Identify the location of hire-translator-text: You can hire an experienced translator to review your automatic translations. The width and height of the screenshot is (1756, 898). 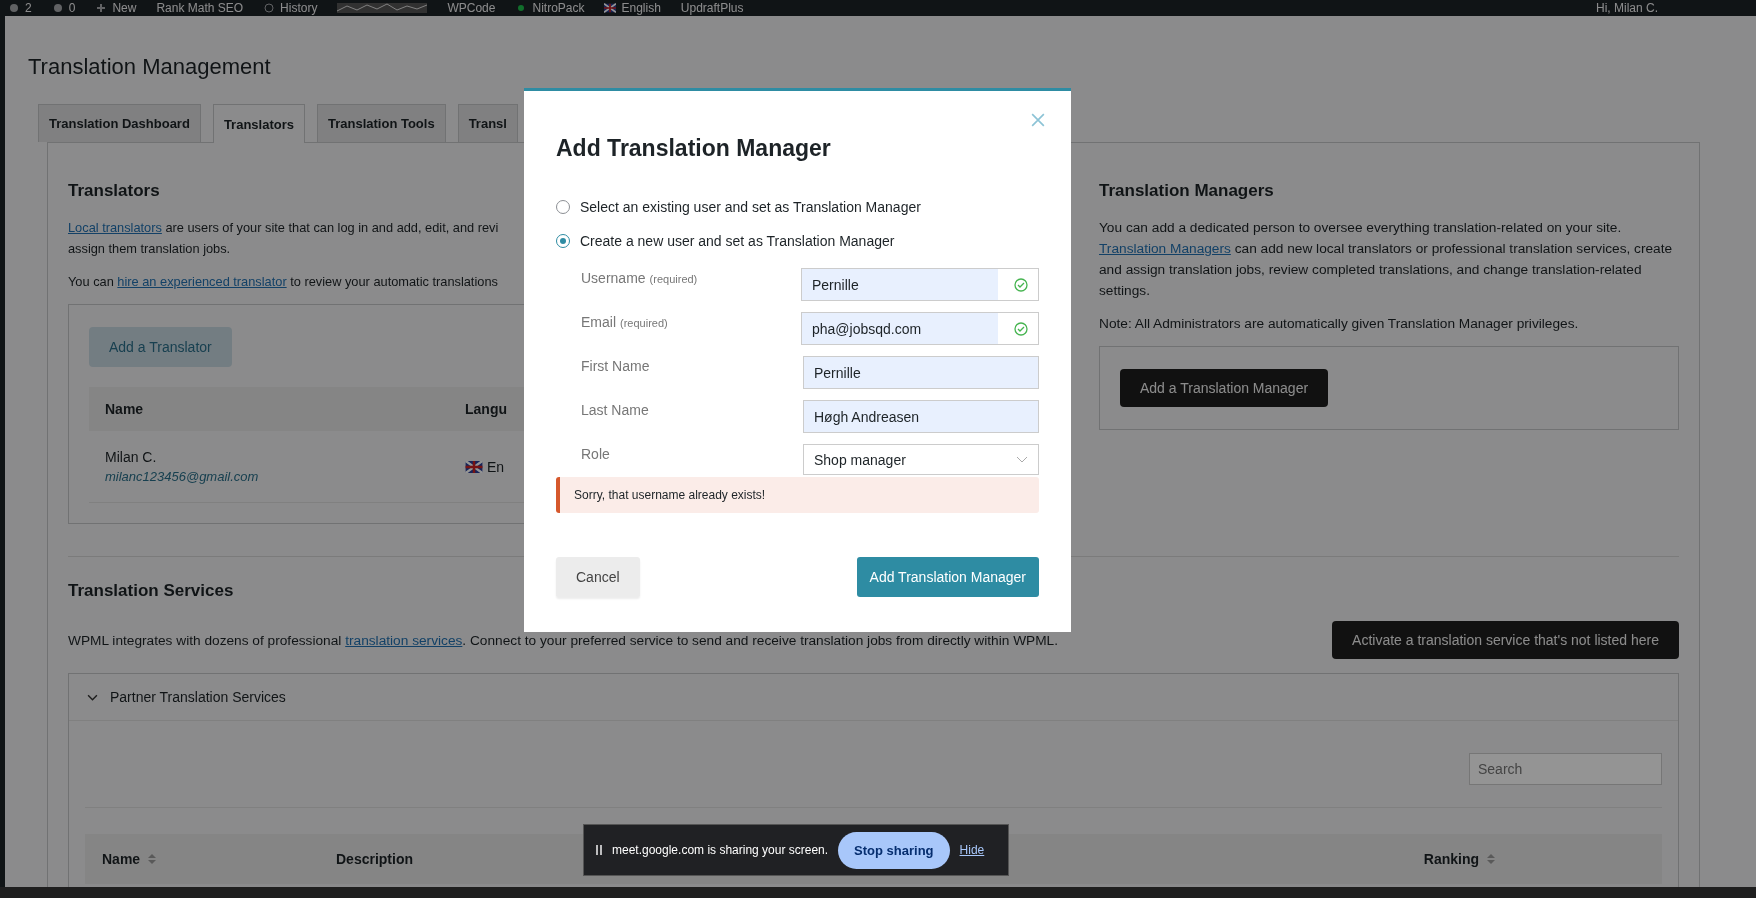
(283, 282).